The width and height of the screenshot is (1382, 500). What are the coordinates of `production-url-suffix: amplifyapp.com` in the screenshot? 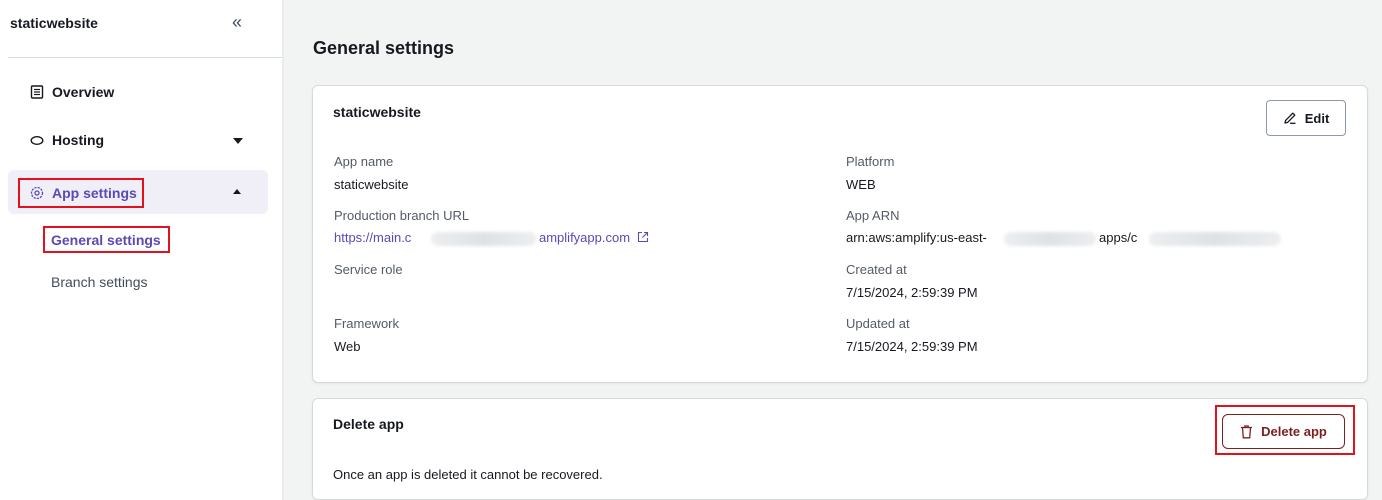 It's located at (585, 237).